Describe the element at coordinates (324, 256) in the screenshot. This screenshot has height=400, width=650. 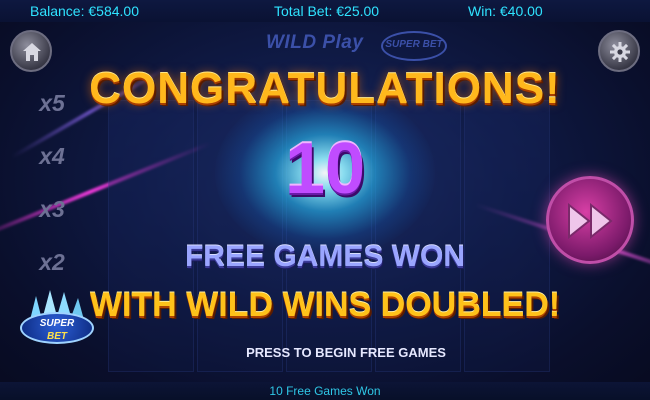
I see `free-games-won-text: FREE GAMES WON` at that location.